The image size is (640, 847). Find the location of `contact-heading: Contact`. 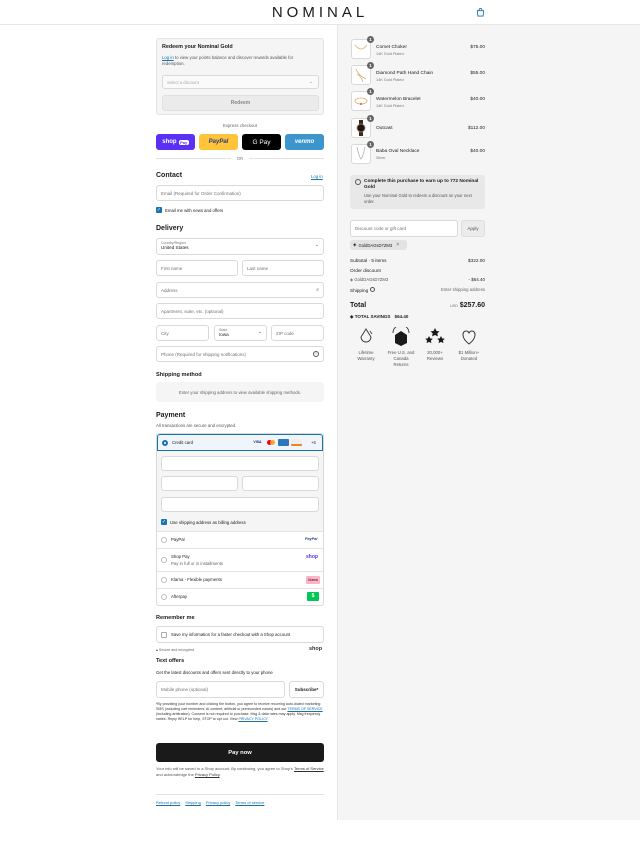

contact-heading: Contact is located at coordinates (169, 175).